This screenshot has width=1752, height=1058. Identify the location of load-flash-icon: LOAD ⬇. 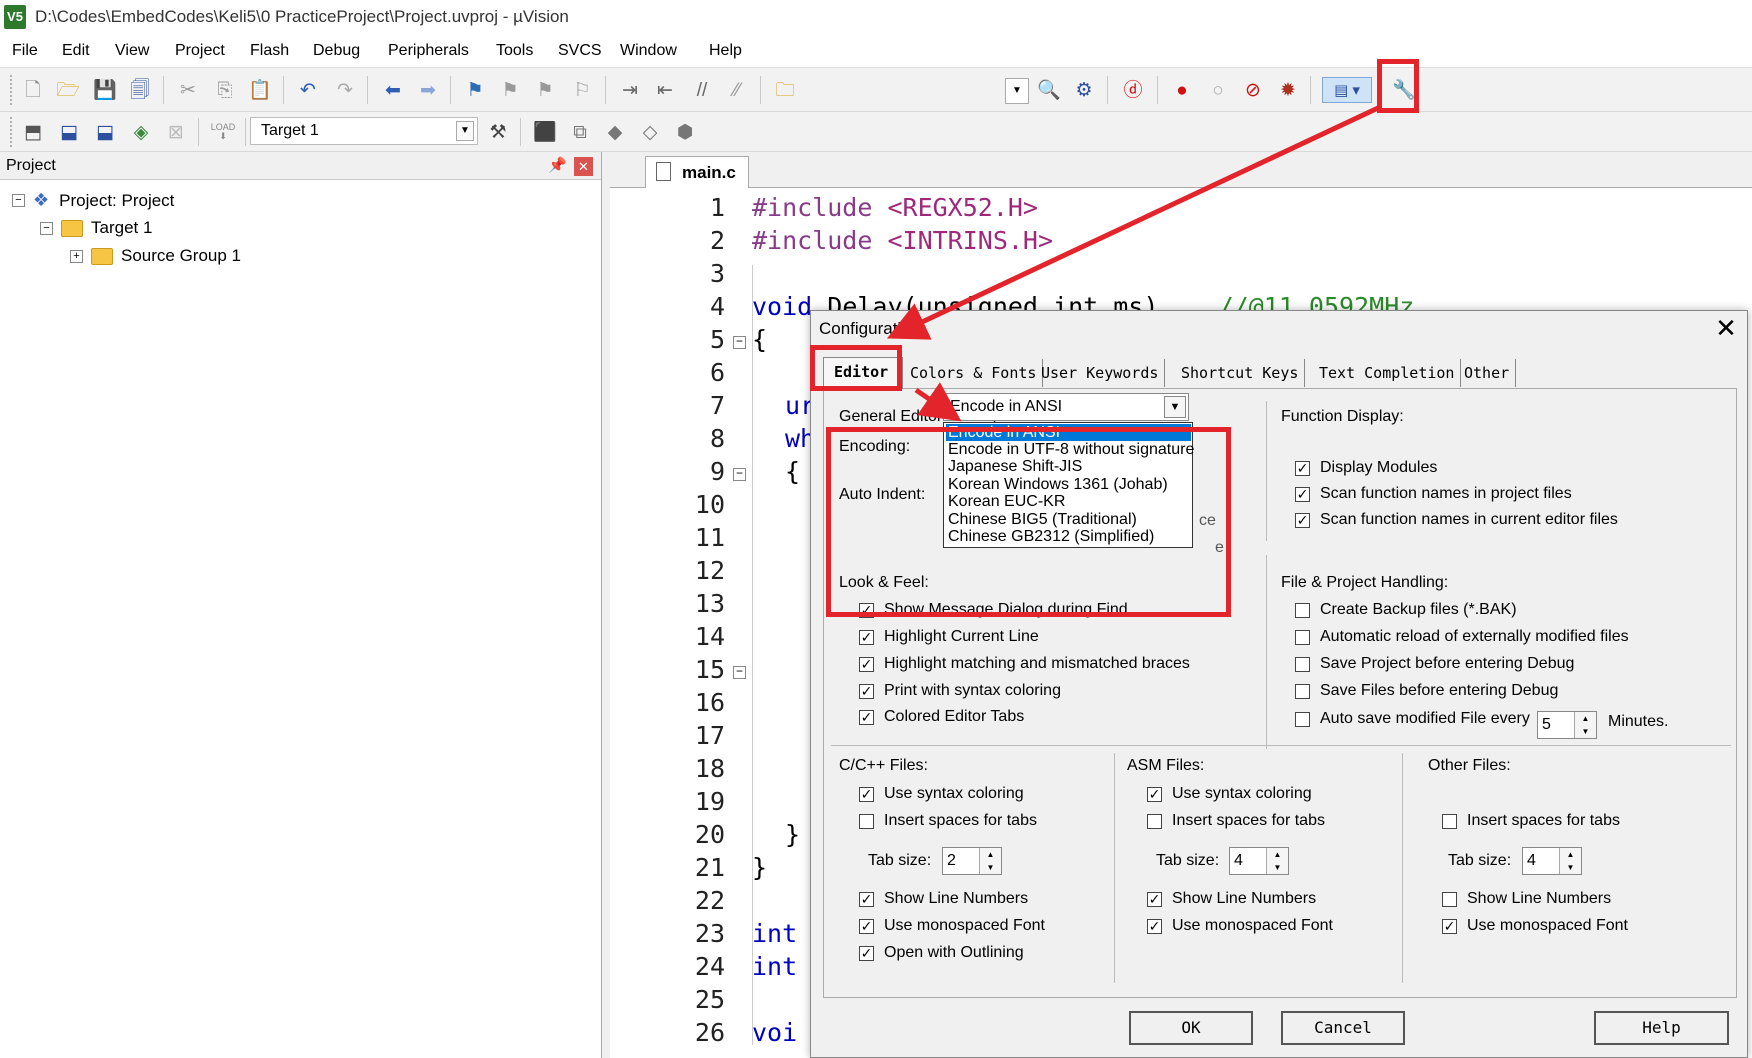
(223, 132).